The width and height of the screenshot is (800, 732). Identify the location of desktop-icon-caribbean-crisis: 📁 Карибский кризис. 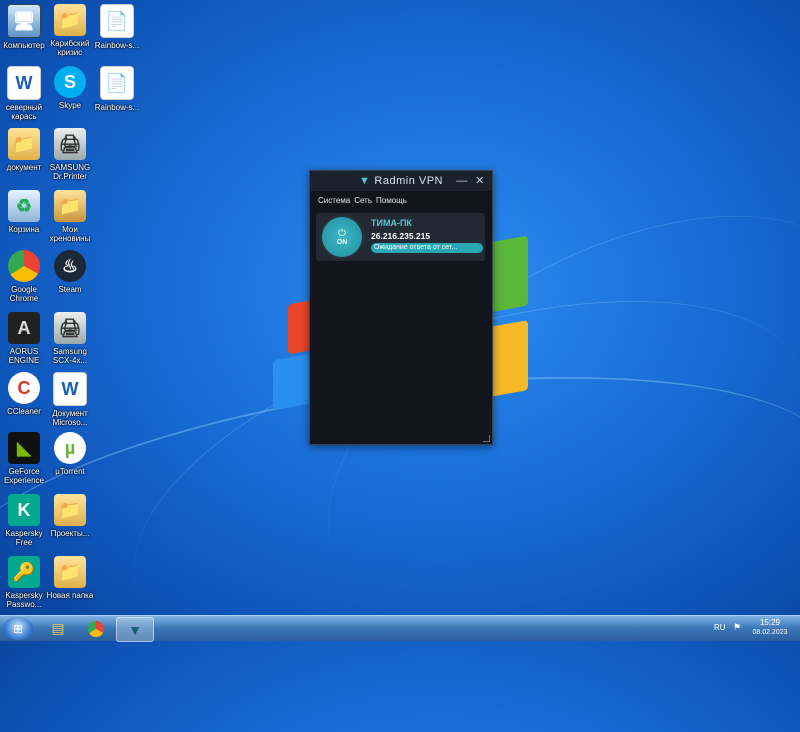
(70, 30).